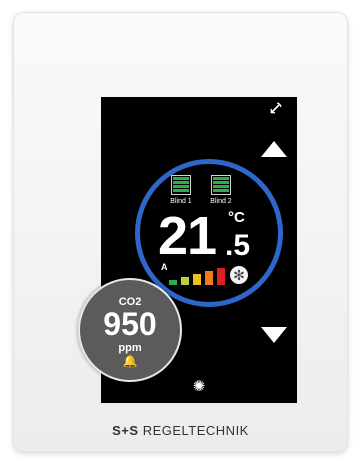 Image resolution: width=361 pixels, height=461 pixels. What do you see at coordinates (221, 186) in the screenshot?
I see `blind-2-icon` at bounding box center [221, 186].